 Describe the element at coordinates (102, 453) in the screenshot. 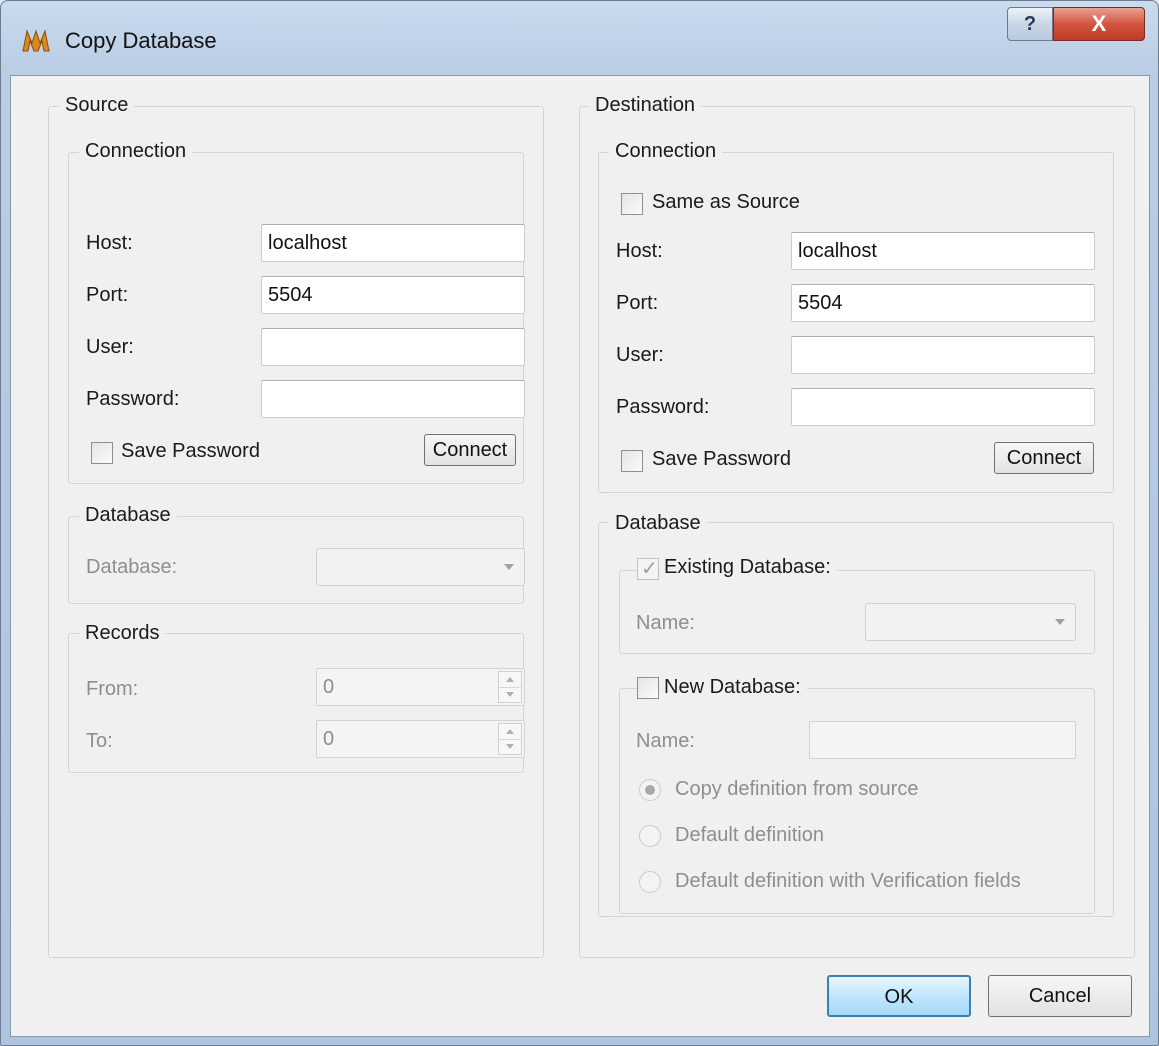

I see `source-save-password-checkbox` at that location.